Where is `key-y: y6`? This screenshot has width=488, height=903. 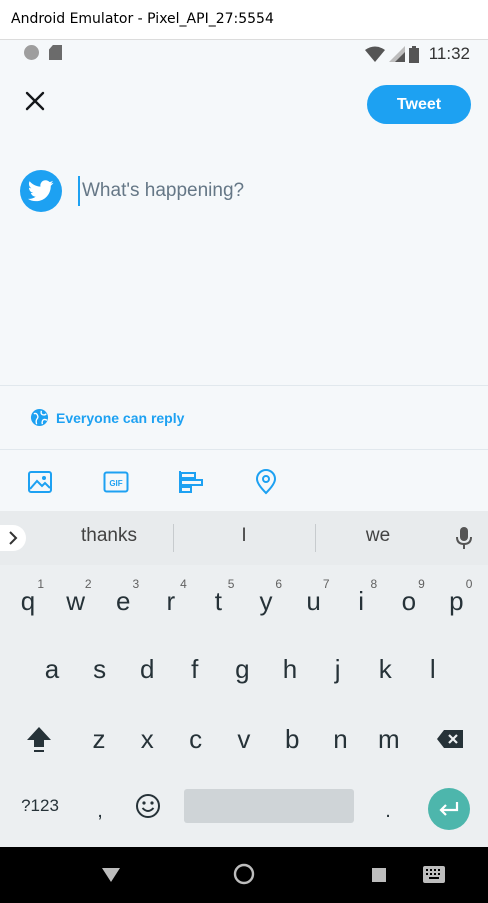
key-y: y6 is located at coordinates (266, 601).